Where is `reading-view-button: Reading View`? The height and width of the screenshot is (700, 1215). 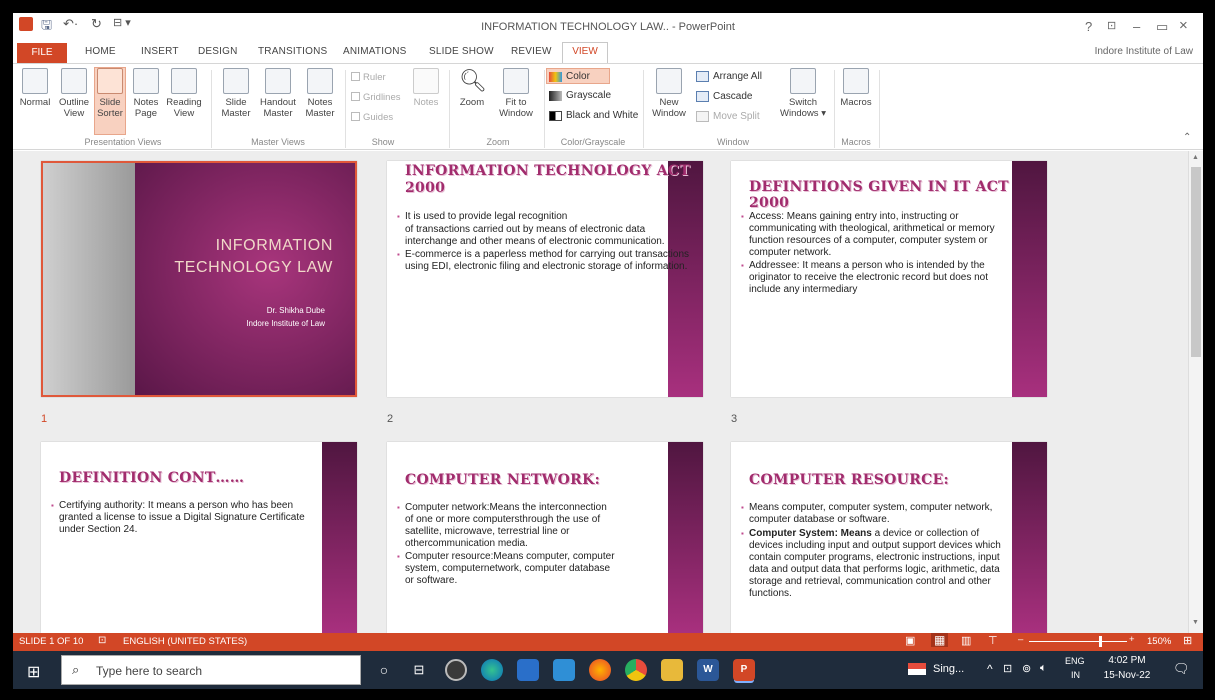
reading-view-button: Reading View is located at coordinates (184, 101).